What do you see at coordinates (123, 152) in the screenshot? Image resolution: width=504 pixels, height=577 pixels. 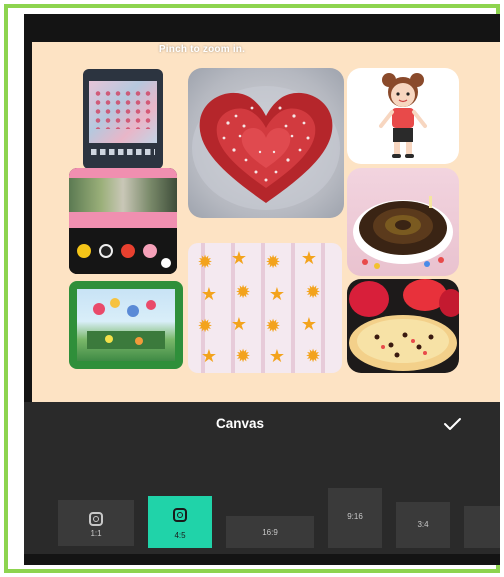 I see `phone-icon-row` at bounding box center [123, 152].